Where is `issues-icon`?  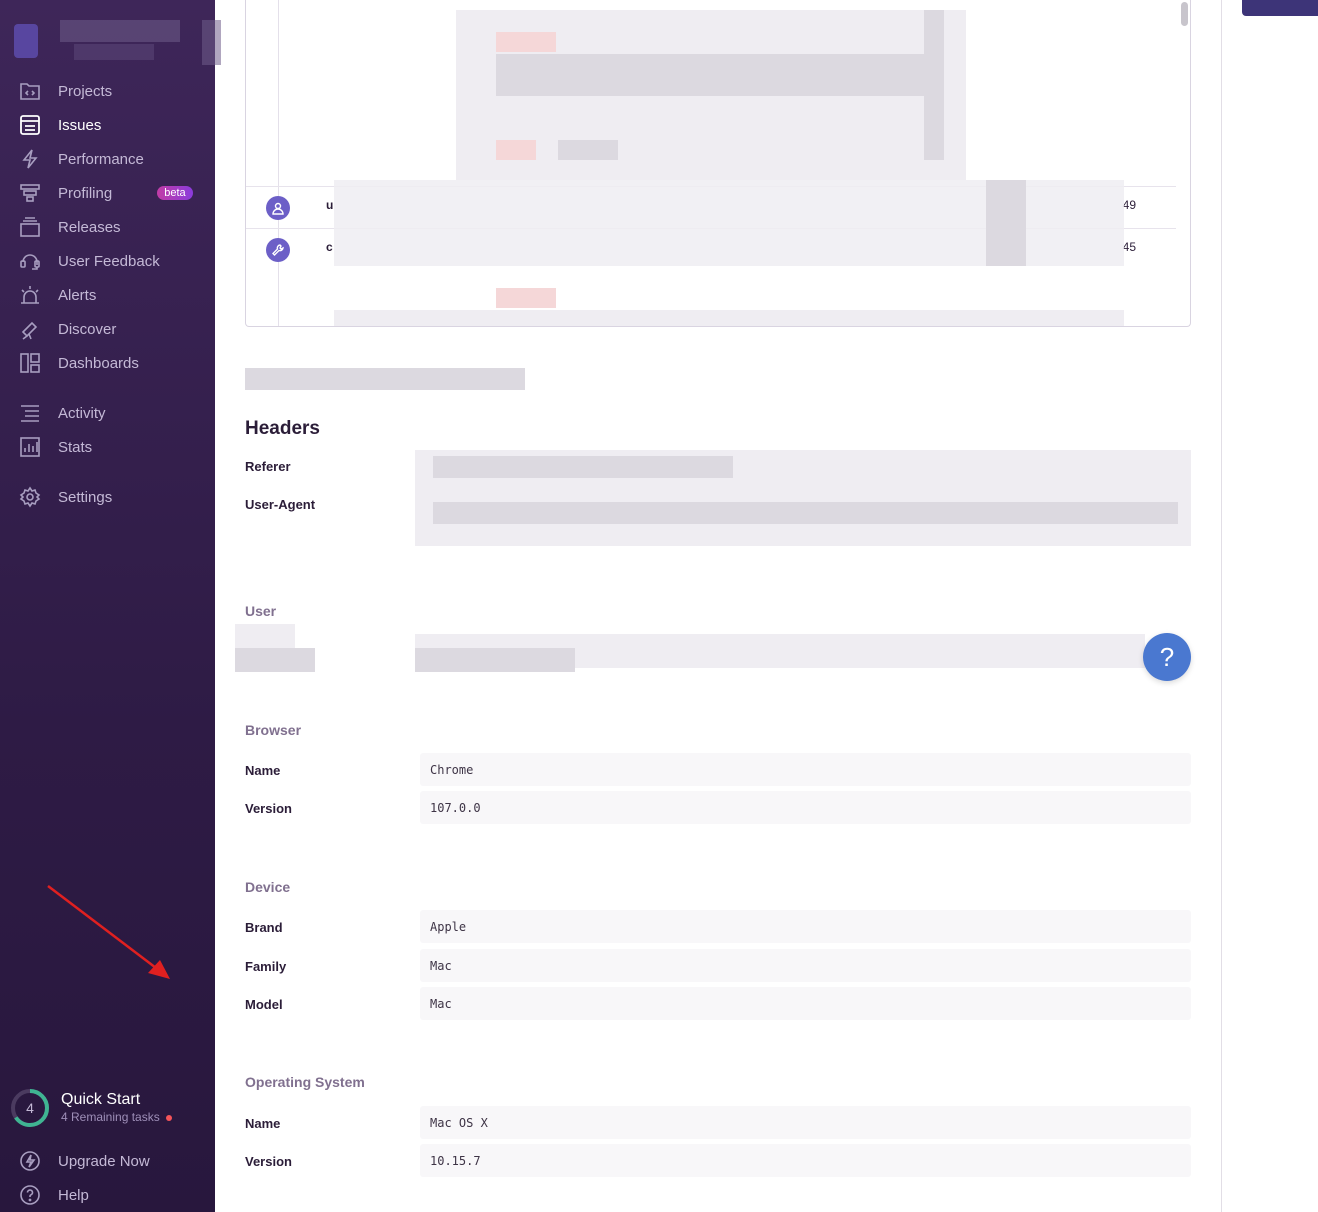
issues-icon is located at coordinates (30, 125).